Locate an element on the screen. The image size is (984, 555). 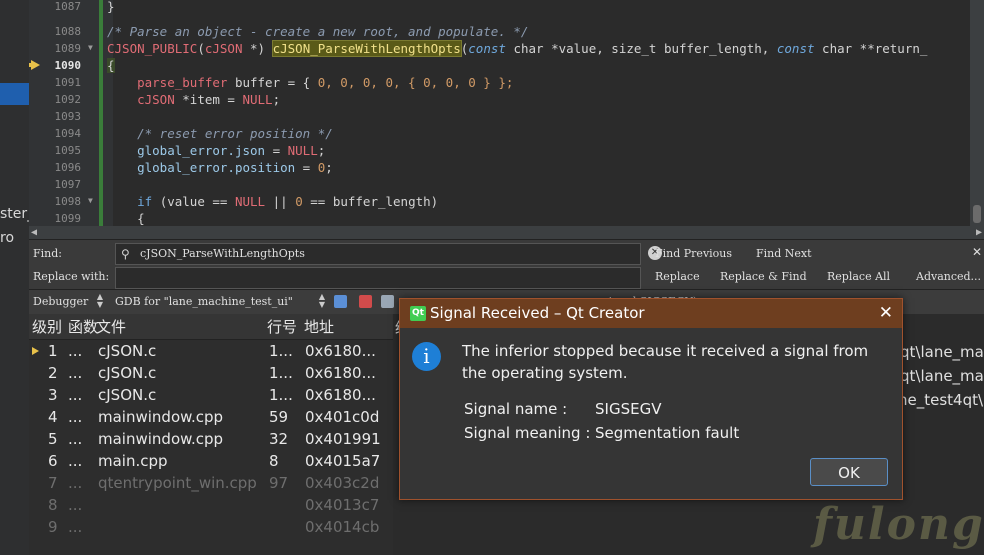
stack-cell-address: 0x401991 is located at coordinates (343, 439).